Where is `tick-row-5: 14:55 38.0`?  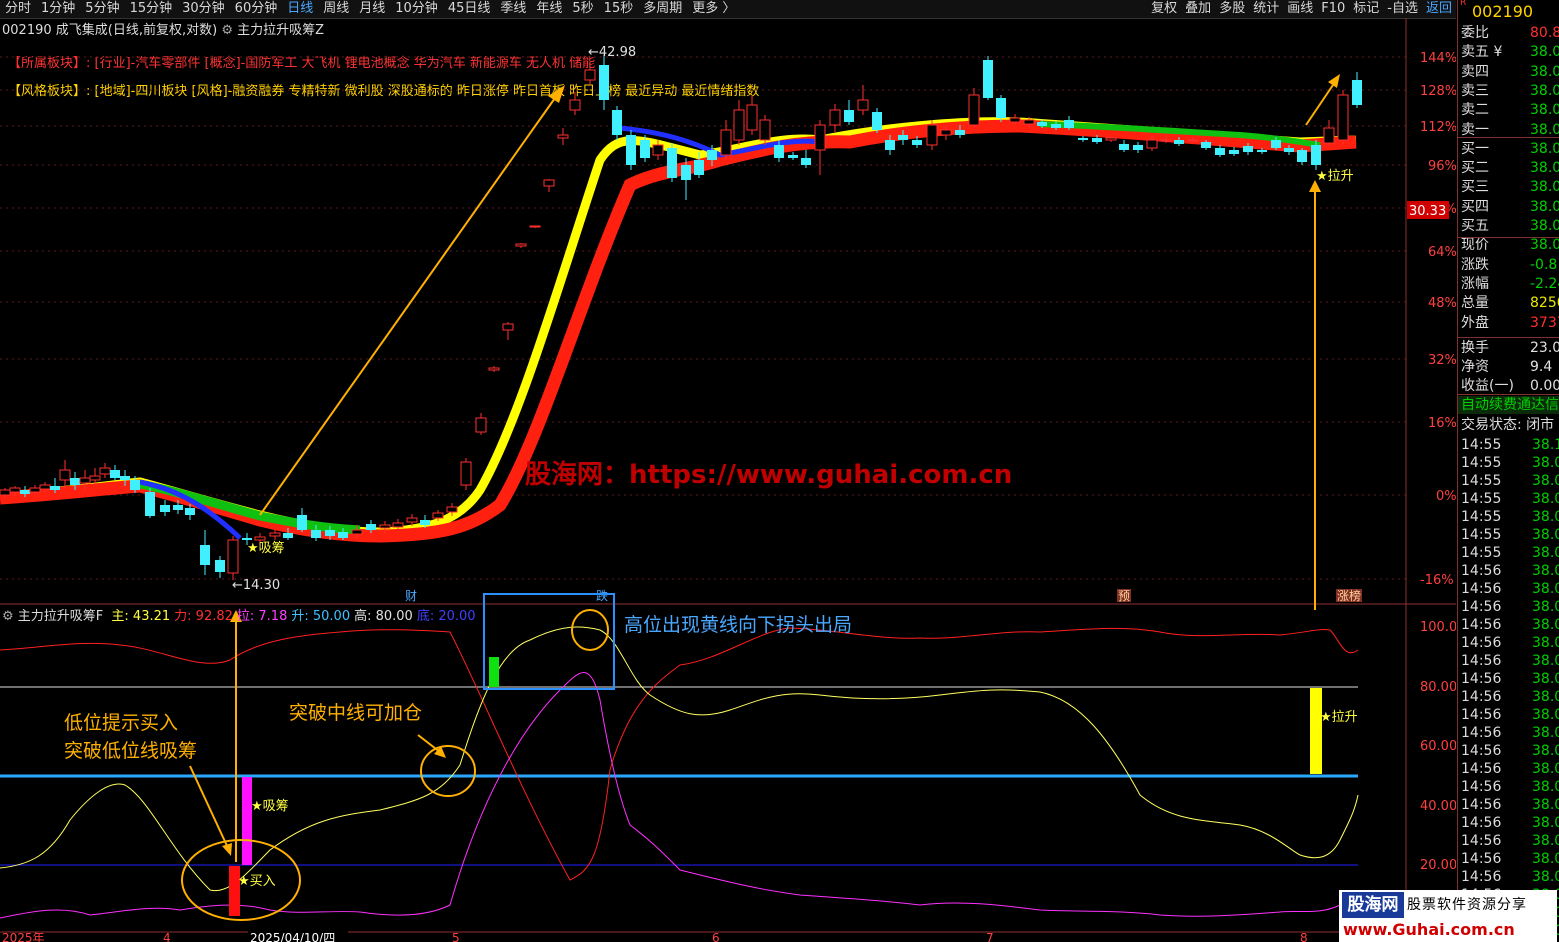 tick-row-5: 14:55 38.0 is located at coordinates (1510, 535).